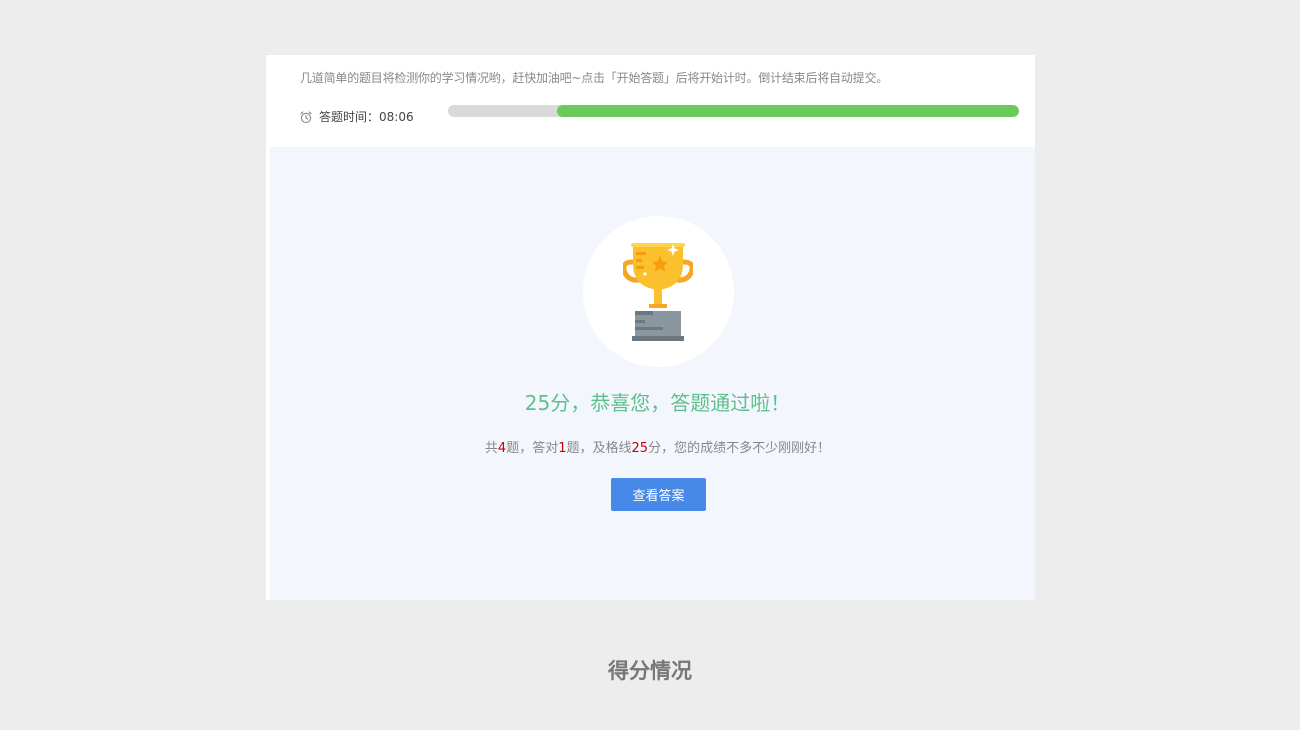 The height and width of the screenshot is (730, 1300). I want to click on view-answer-button: 查看答案, so click(658, 494).